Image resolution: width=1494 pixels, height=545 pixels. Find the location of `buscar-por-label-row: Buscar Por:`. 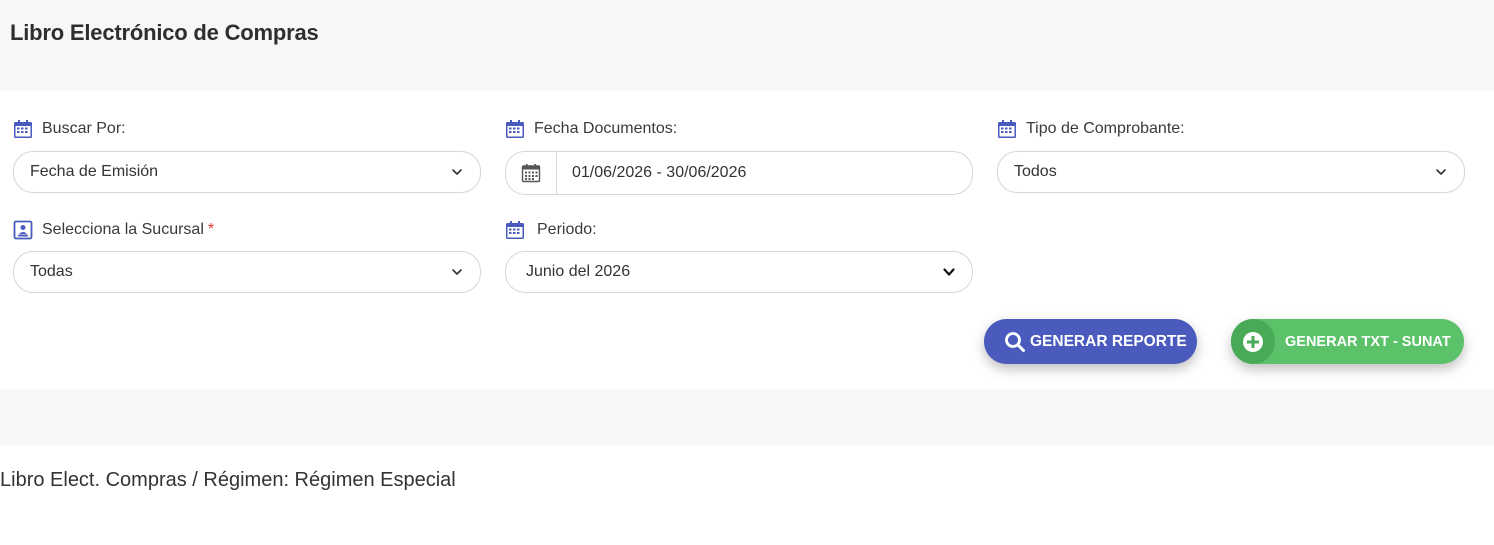

buscar-por-label-row: Buscar Por: is located at coordinates (69, 129).